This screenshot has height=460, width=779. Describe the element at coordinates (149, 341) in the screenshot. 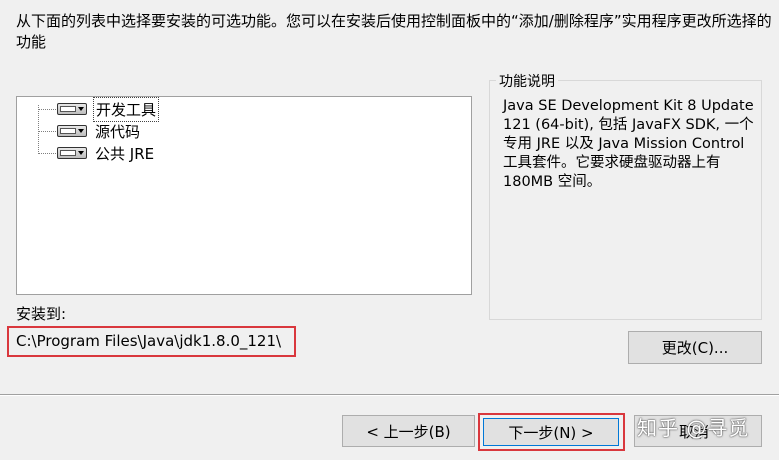

I see `install-path: C:\Program Files\Java\jdk1.8.0_121\` at that location.